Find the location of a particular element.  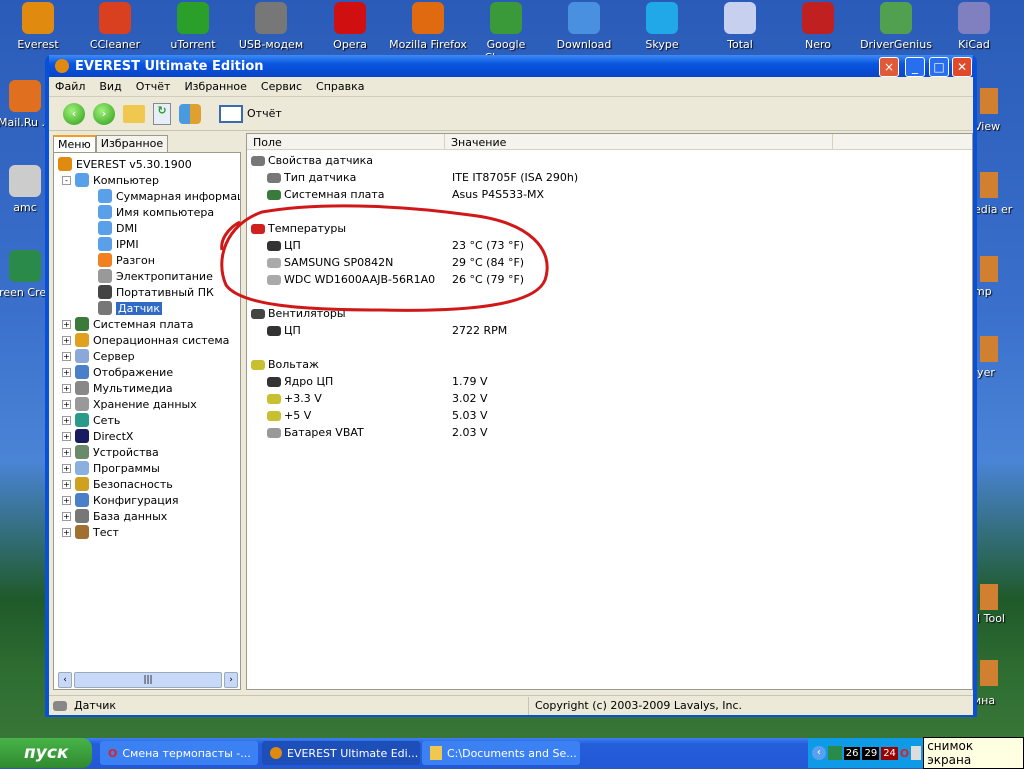

tree-item: + Сеть is located at coordinates (91, 420).